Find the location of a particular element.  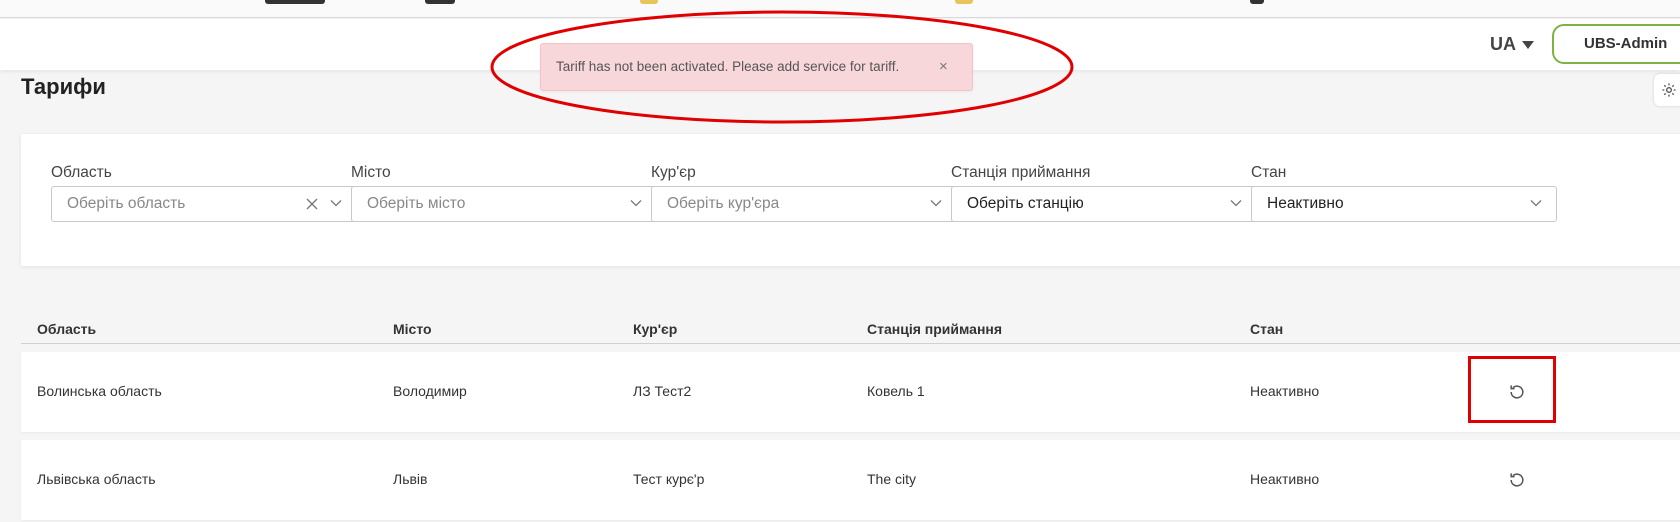

gear-icon is located at coordinates (1669, 90).